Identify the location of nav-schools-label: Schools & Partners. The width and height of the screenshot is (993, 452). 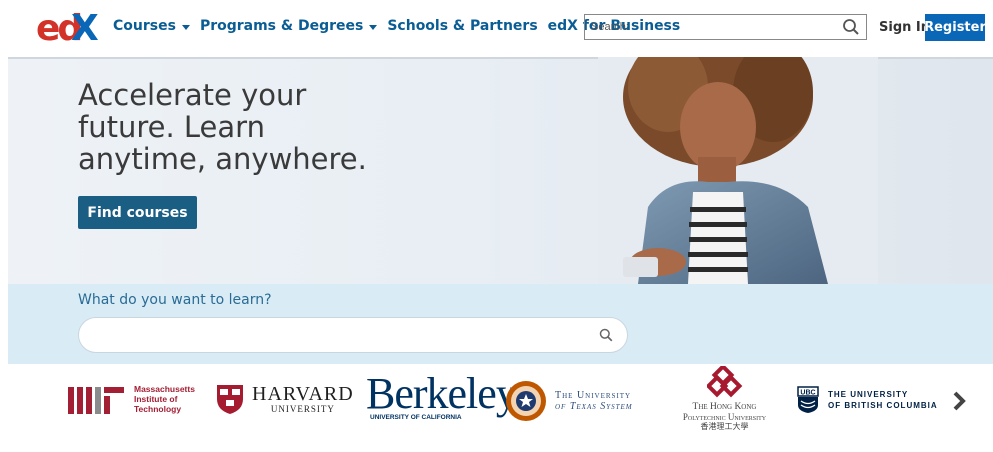
(462, 26).